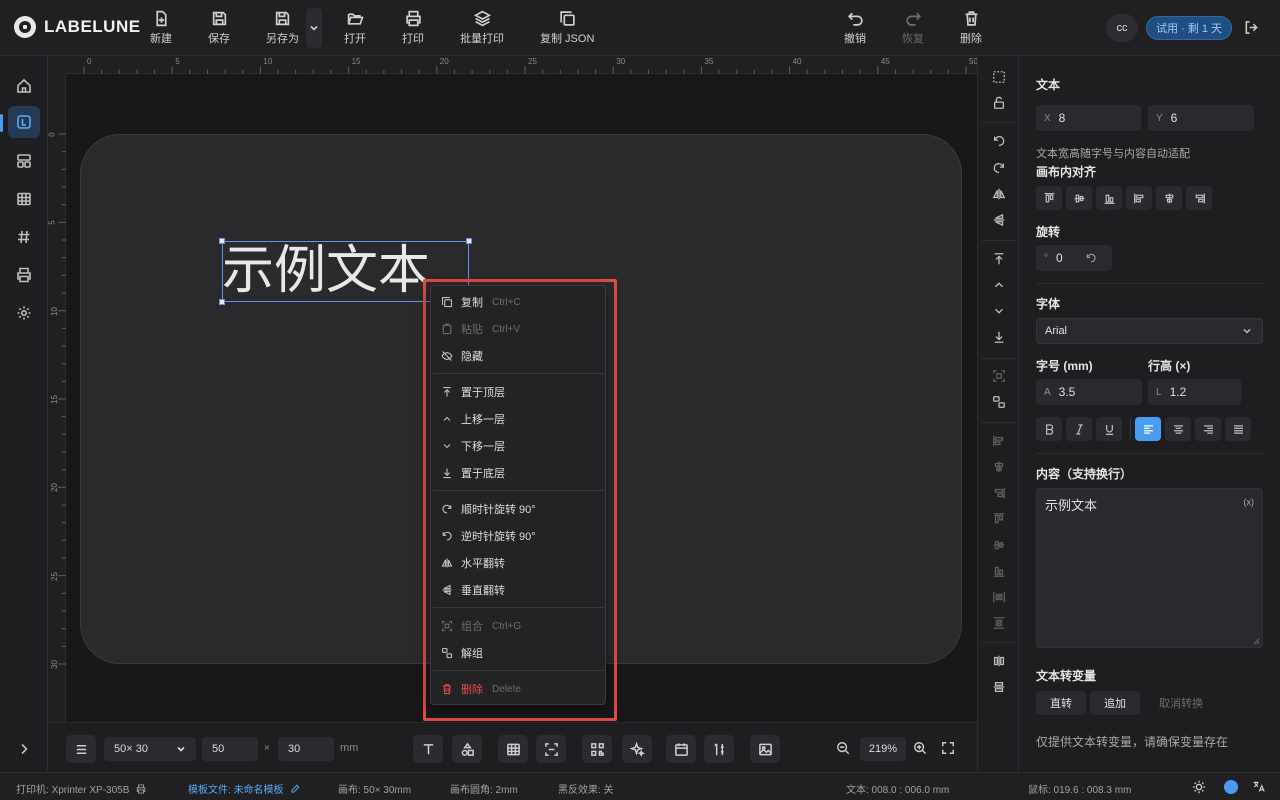  What do you see at coordinates (567, 29) in the screenshot?
I see `copy-json-button: 复制 JSON` at bounding box center [567, 29].